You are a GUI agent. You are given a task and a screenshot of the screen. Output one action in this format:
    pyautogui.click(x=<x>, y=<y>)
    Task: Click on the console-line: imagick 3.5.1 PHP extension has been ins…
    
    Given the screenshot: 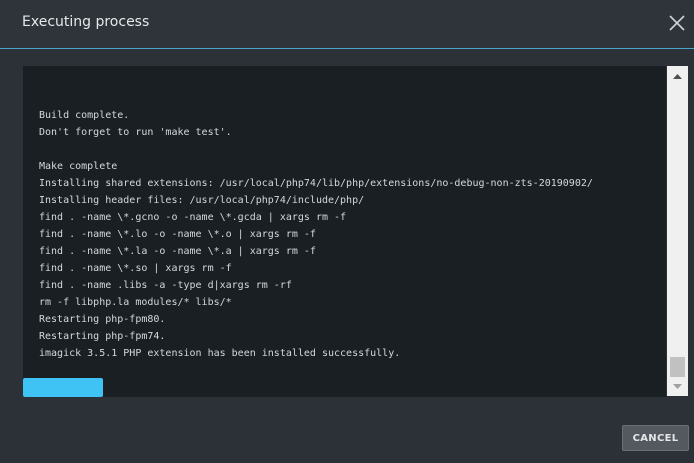 What is the action you would take?
    pyautogui.click(x=220, y=353)
    